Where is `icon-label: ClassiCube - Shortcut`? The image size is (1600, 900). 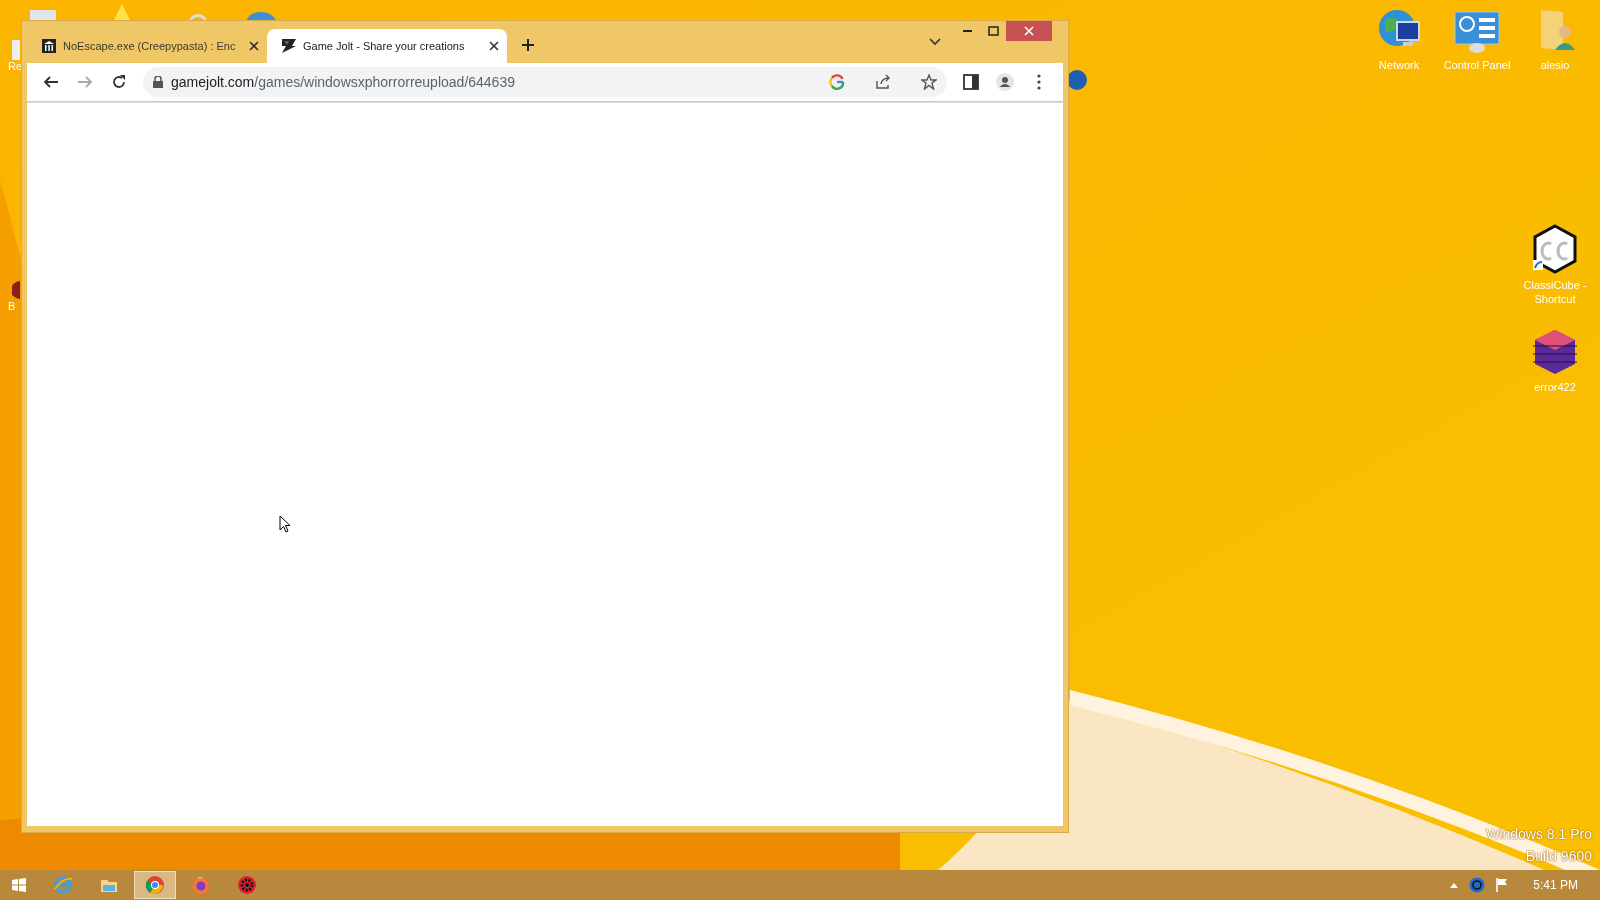
icon-label: ClassiCube - Shortcut is located at coordinates (1555, 292).